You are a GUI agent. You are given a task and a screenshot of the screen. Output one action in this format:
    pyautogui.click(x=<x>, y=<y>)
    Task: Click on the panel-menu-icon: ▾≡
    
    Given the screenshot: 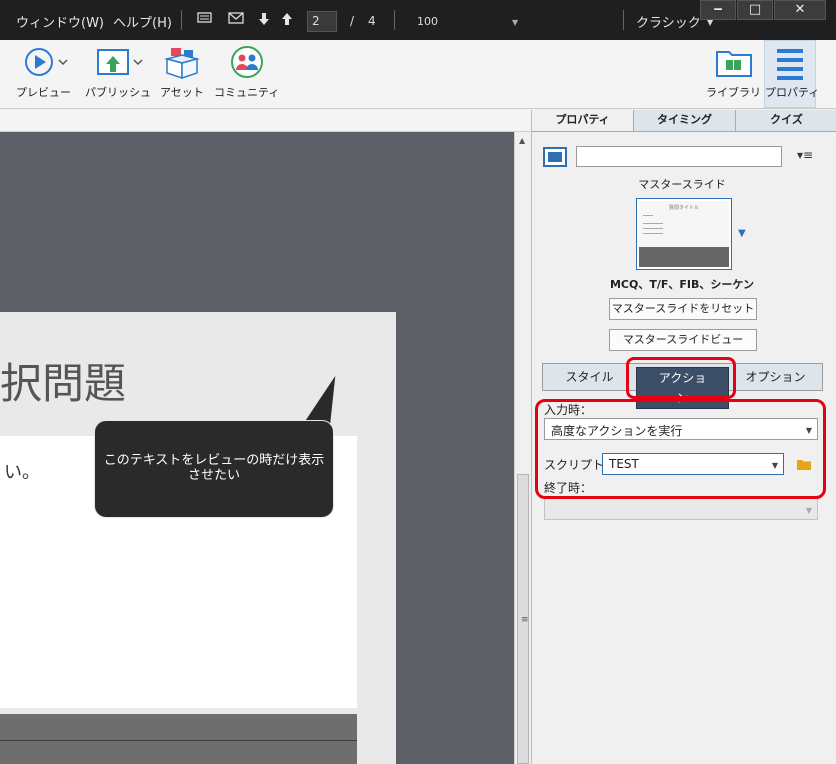 What is the action you would take?
    pyautogui.click(x=805, y=155)
    